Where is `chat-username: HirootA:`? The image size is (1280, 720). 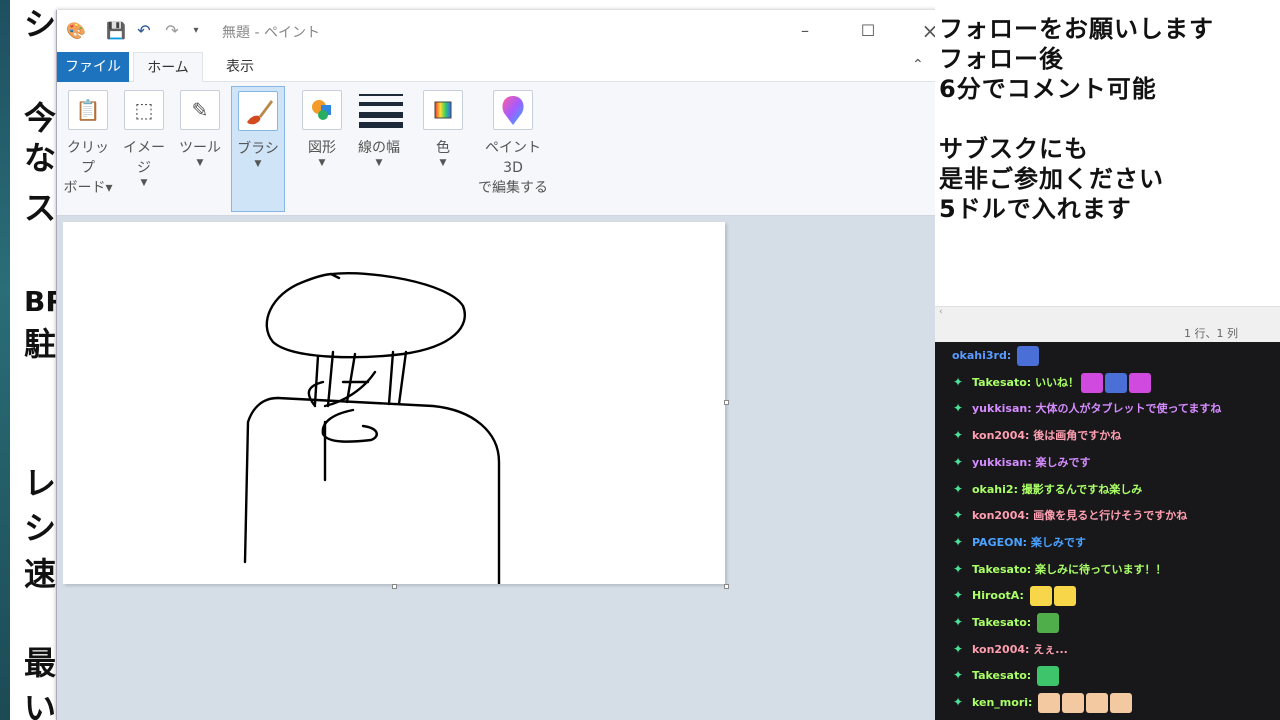 chat-username: HirootA: is located at coordinates (1024, 595).